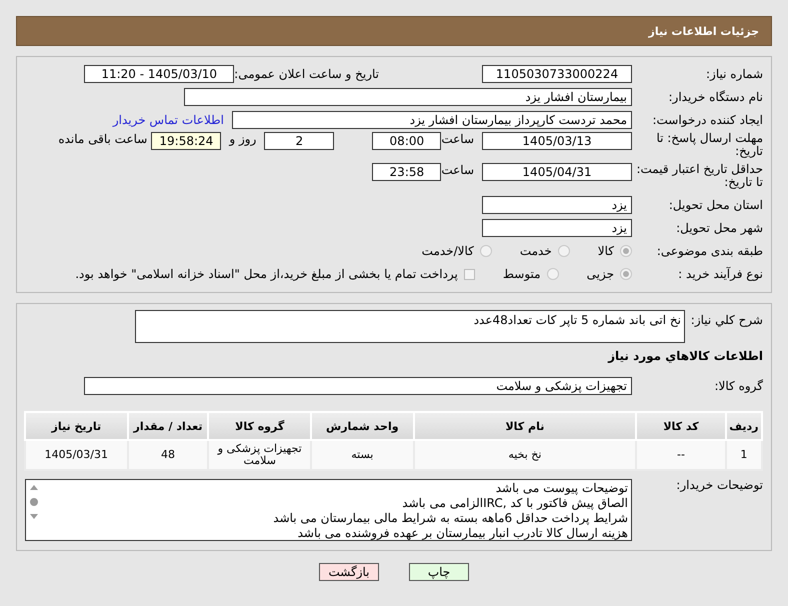 Image resolution: width=788 pixels, height=606 pixels. Describe the element at coordinates (525, 455) in the screenshot. I see `table-cell: نخ بخیه` at that location.